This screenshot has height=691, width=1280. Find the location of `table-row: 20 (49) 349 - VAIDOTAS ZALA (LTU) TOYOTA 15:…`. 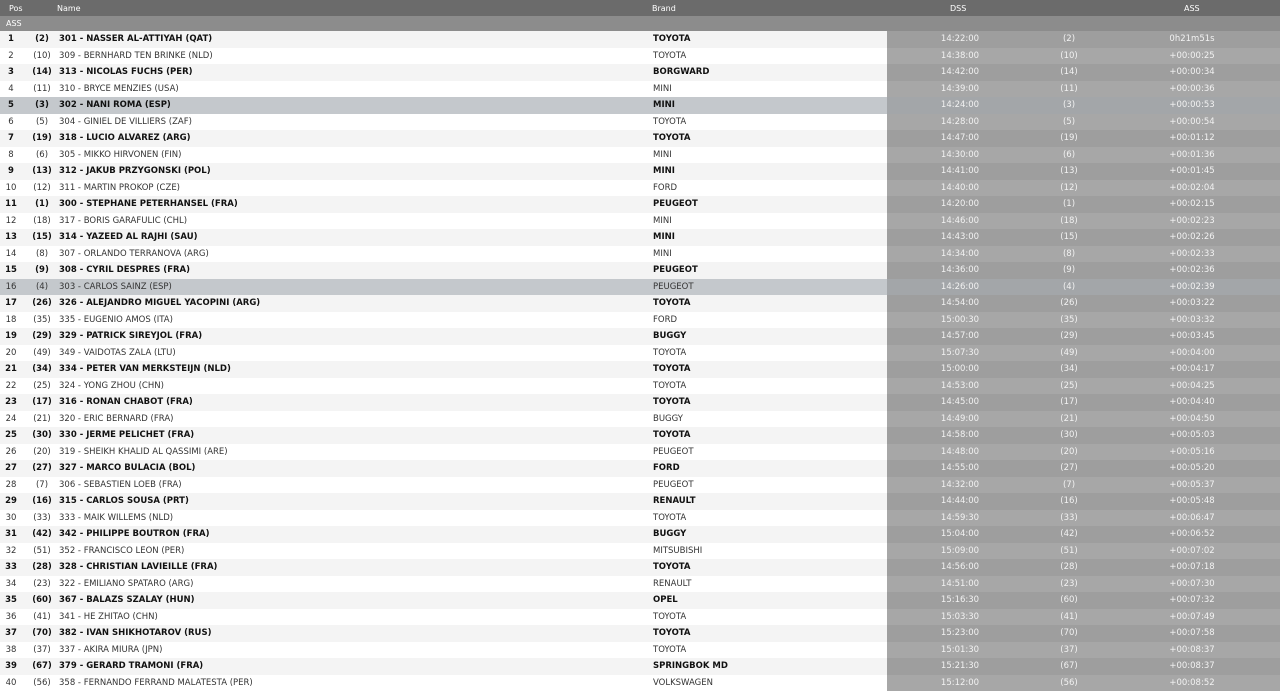

table-row: 20 (49) 349 - VAIDOTAS ZALA (LTU) TOYOTA 15:… is located at coordinates (640, 352).